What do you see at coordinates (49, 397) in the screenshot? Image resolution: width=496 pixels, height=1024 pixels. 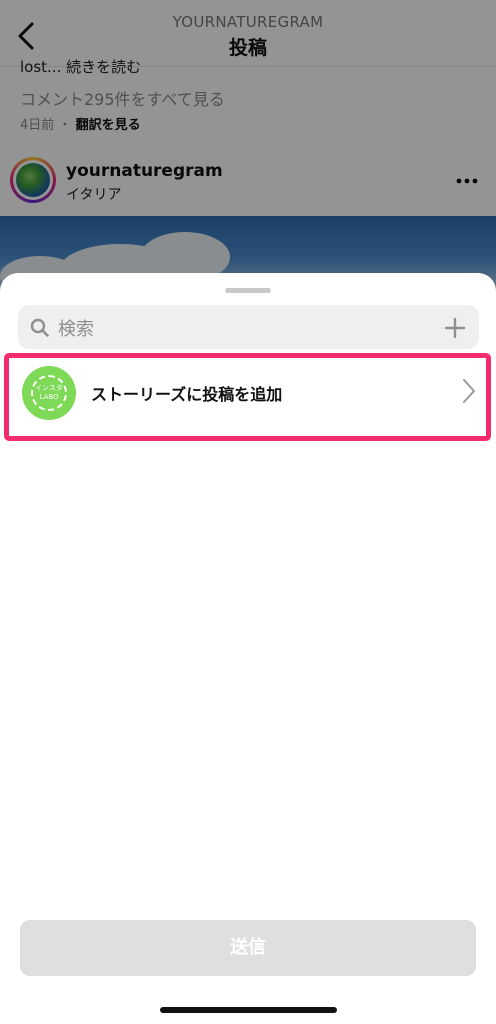 I see `avatar-logo-text-2: LABO` at bounding box center [49, 397].